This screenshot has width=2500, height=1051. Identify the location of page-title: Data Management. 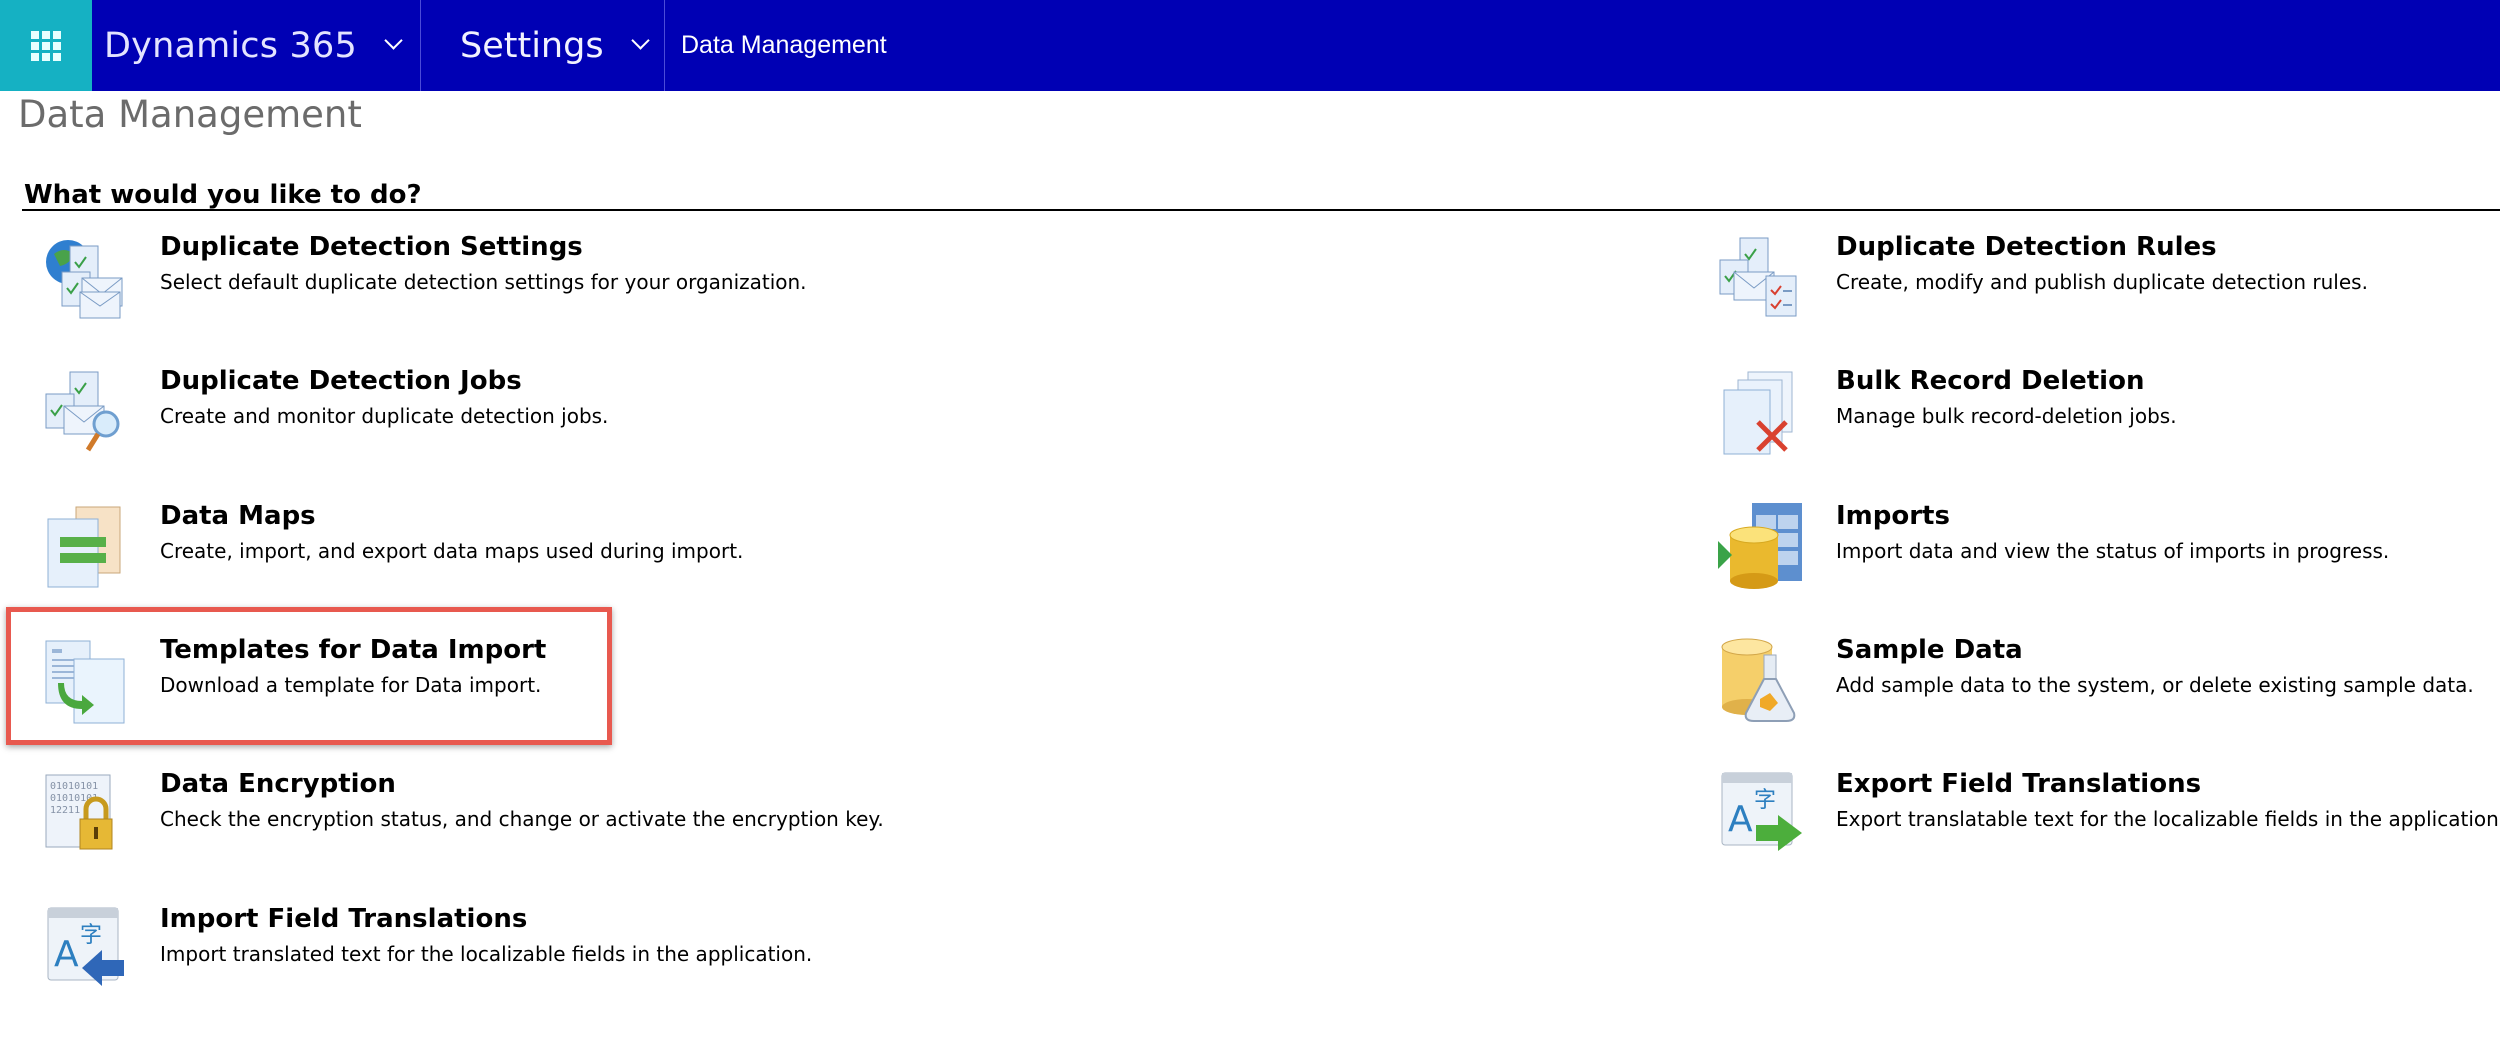
(190, 114).